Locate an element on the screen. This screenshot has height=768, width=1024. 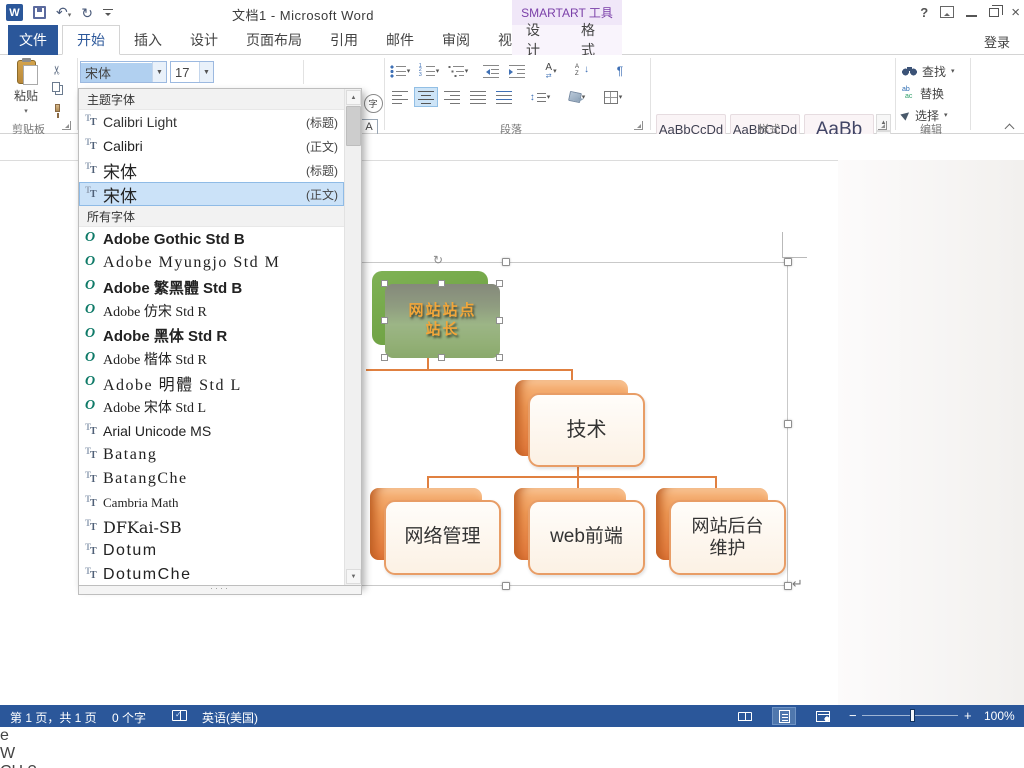
font-list-item: DFKai-SB is located at coordinates (211, 527).